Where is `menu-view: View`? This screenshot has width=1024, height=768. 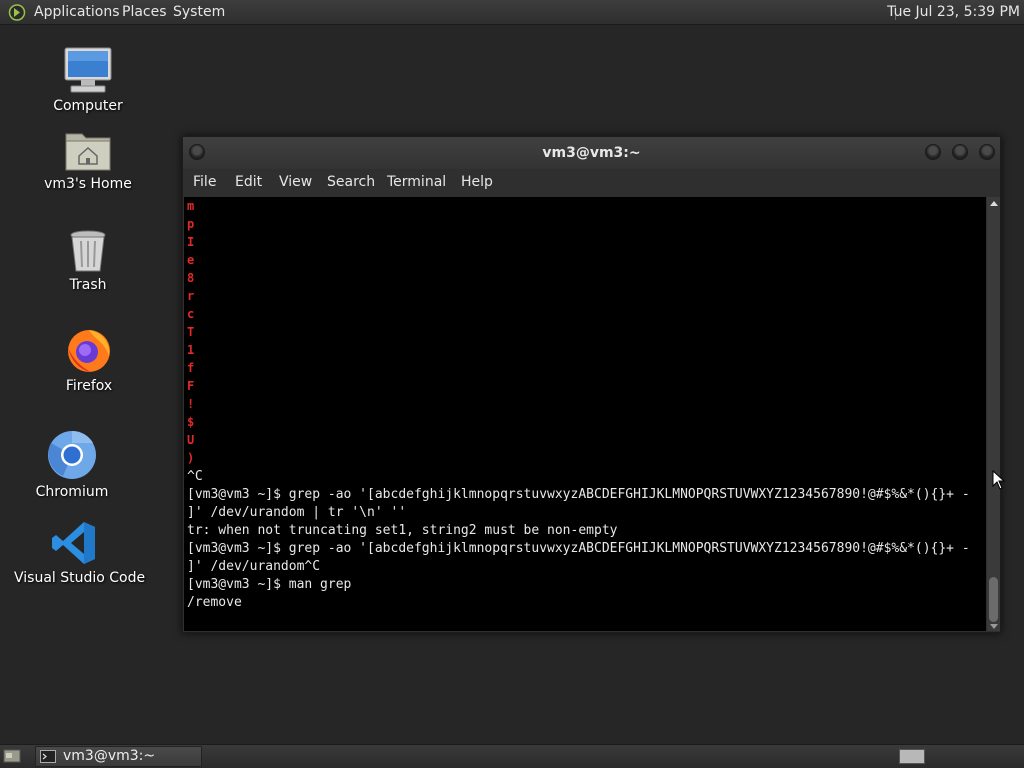
menu-view: View is located at coordinates (295, 182).